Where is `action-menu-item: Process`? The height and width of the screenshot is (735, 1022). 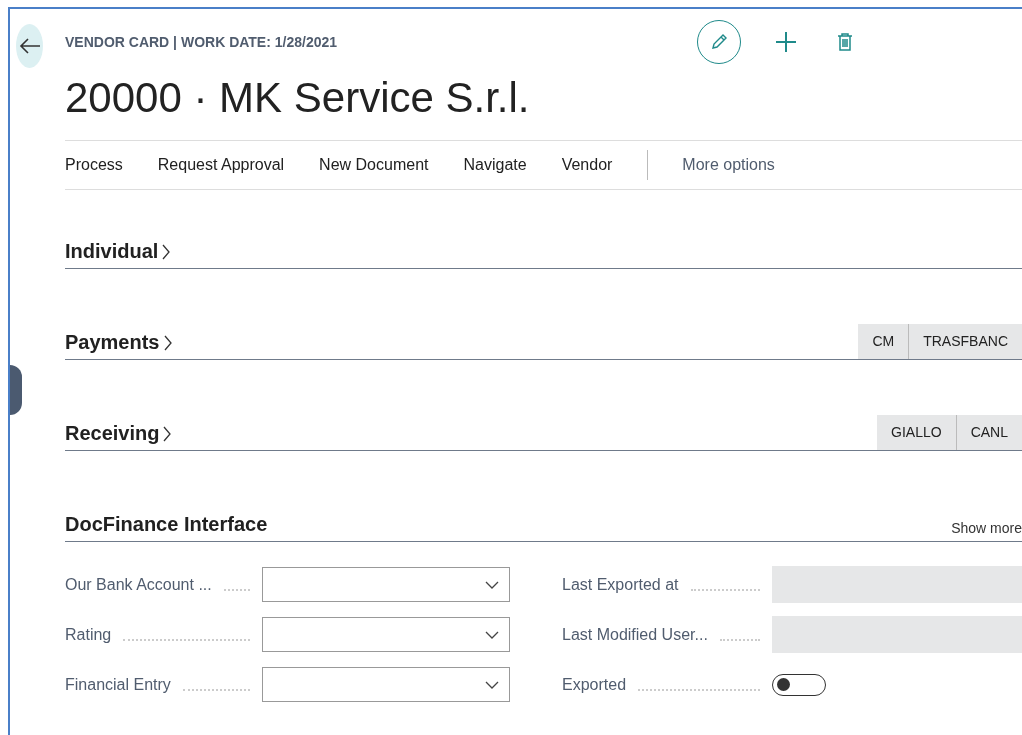 action-menu-item: Process is located at coordinates (94, 165).